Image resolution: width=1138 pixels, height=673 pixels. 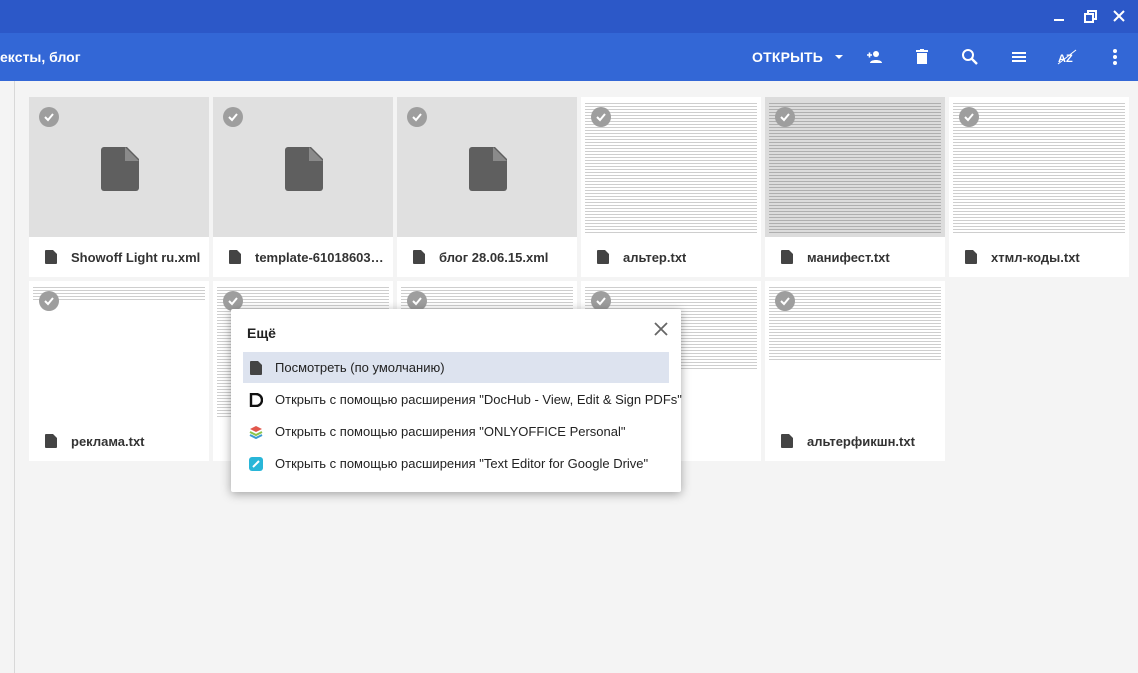 I want to click on chevron-down-icon, so click(x=839, y=57).